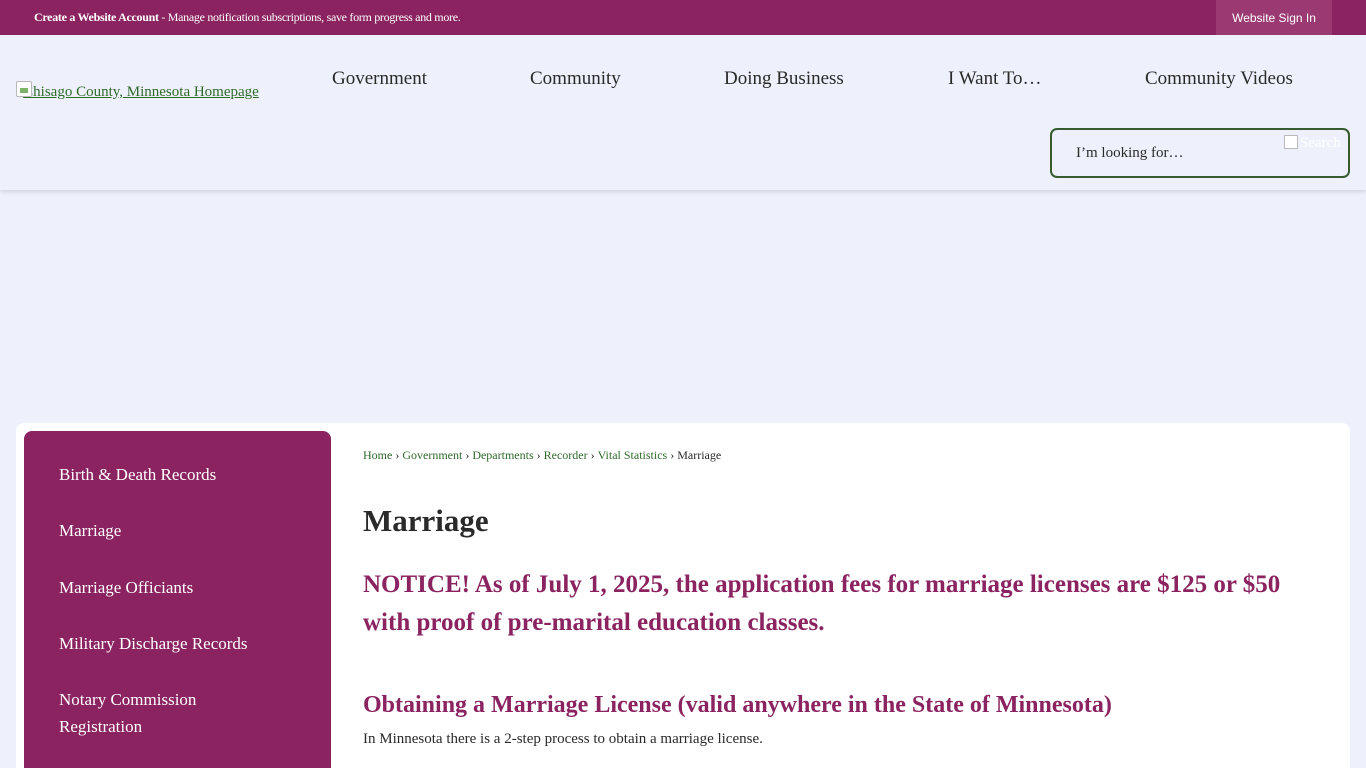 This screenshot has width=1366, height=768. What do you see at coordinates (633, 455) in the screenshot?
I see `breadcrumb-vital-statistics: Vital Statistics` at bounding box center [633, 455].